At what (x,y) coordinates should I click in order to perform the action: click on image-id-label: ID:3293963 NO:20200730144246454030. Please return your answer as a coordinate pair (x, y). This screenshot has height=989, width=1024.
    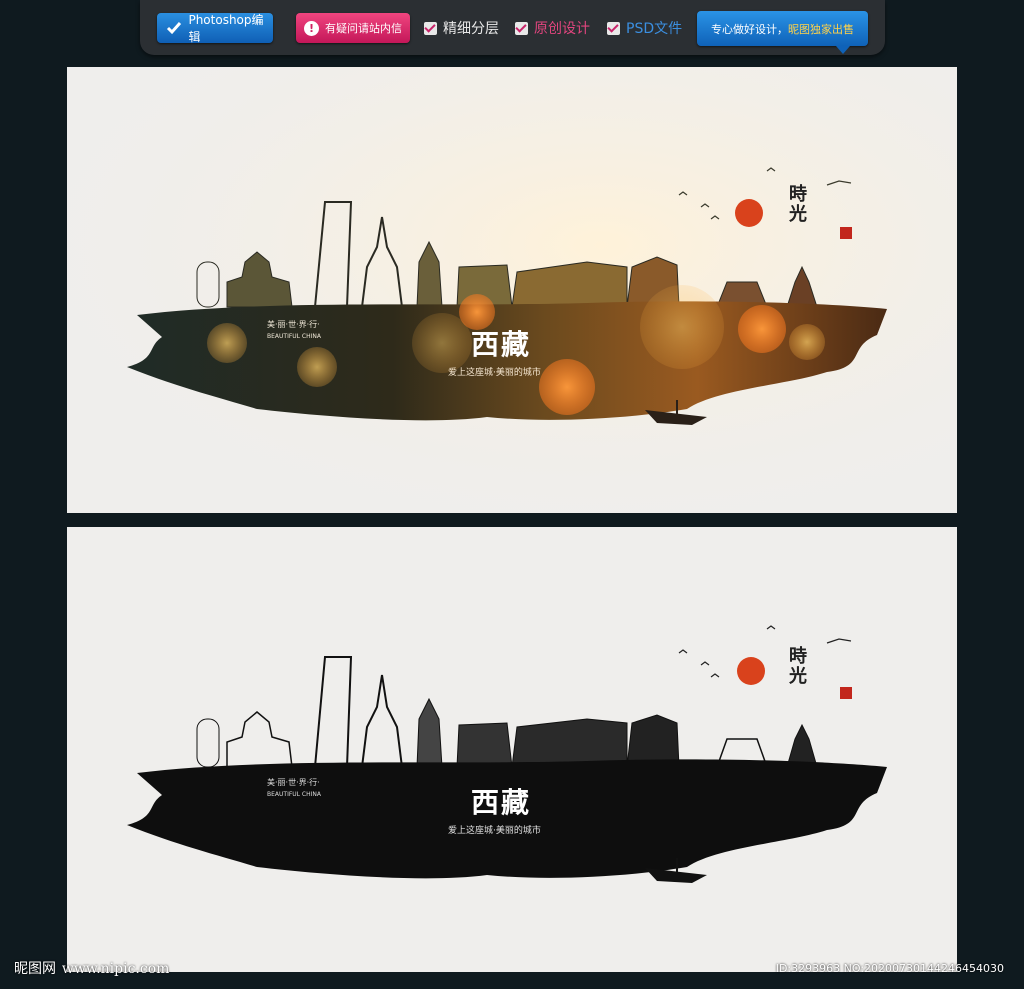
    Looking at the image, I should click on (889, 968).